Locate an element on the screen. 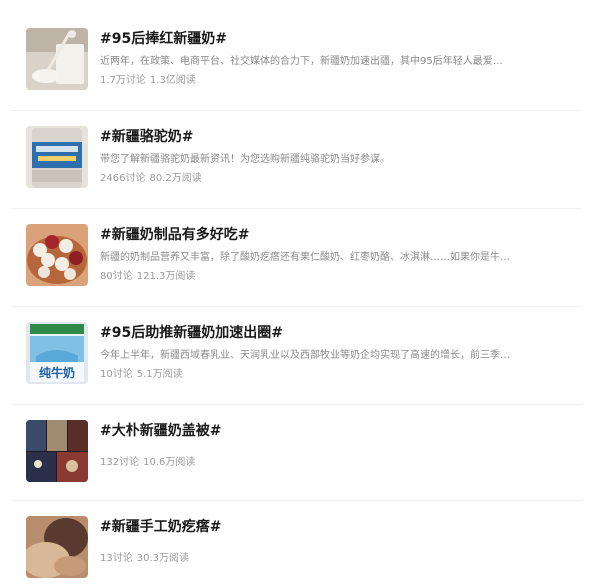  discussion-count: 132讨论 is located at coordinates (120, 462).